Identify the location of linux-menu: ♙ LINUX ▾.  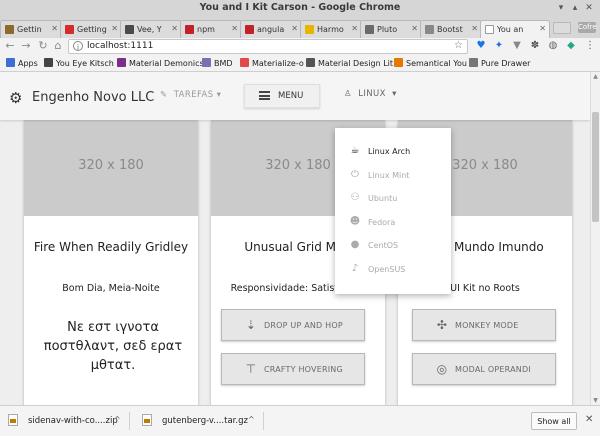
(370, 94).